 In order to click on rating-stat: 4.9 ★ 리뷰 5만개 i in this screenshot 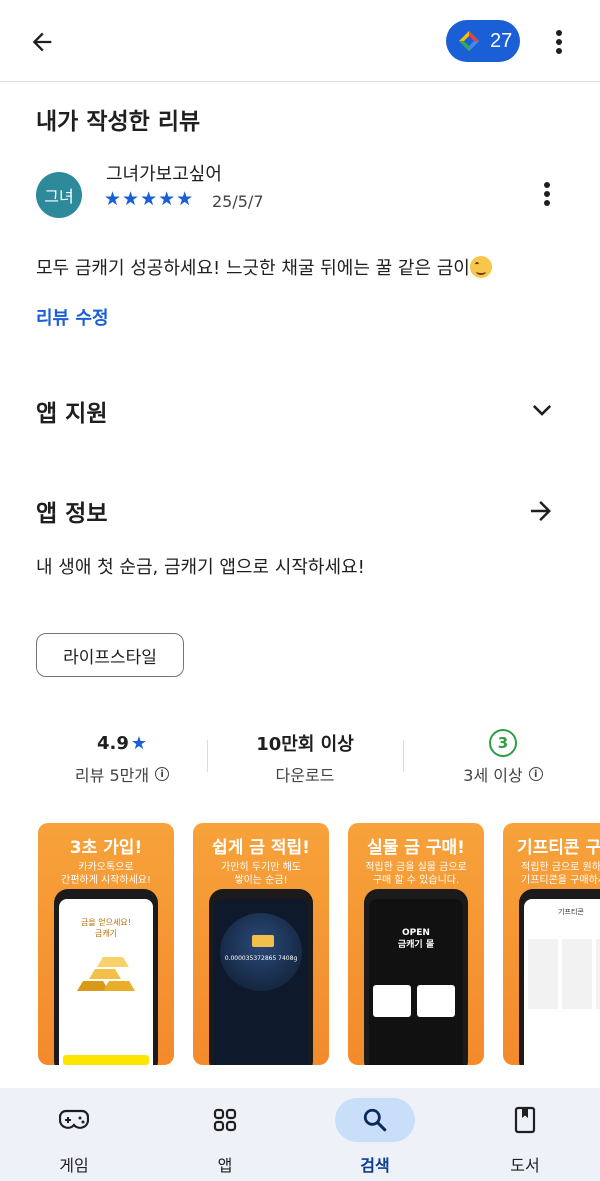, I will do `click(122, 758)`.